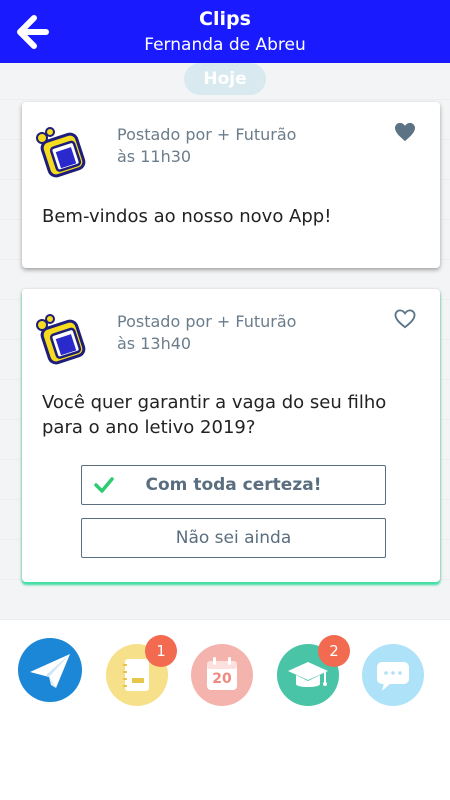  Describe the element at coordinates (225, 79) in the screenshot. I see `date-chip: Hoje` at that location.